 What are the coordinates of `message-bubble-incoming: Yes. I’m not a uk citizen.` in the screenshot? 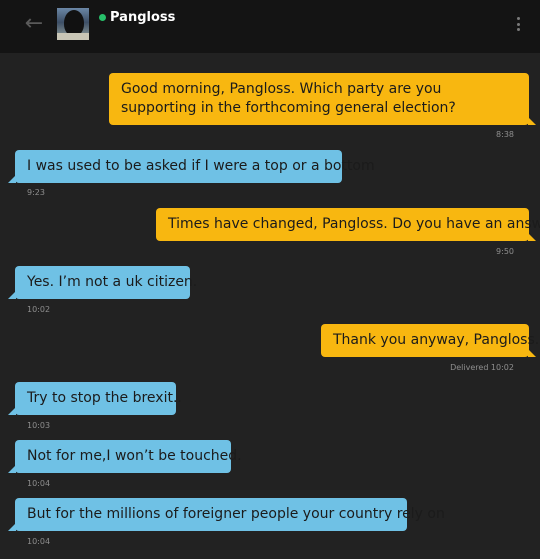 It's located at (102, 282).